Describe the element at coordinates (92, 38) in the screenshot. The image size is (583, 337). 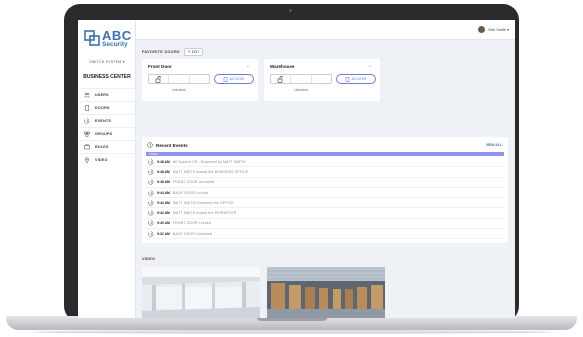
I see `logo-mark-icon` at that location.